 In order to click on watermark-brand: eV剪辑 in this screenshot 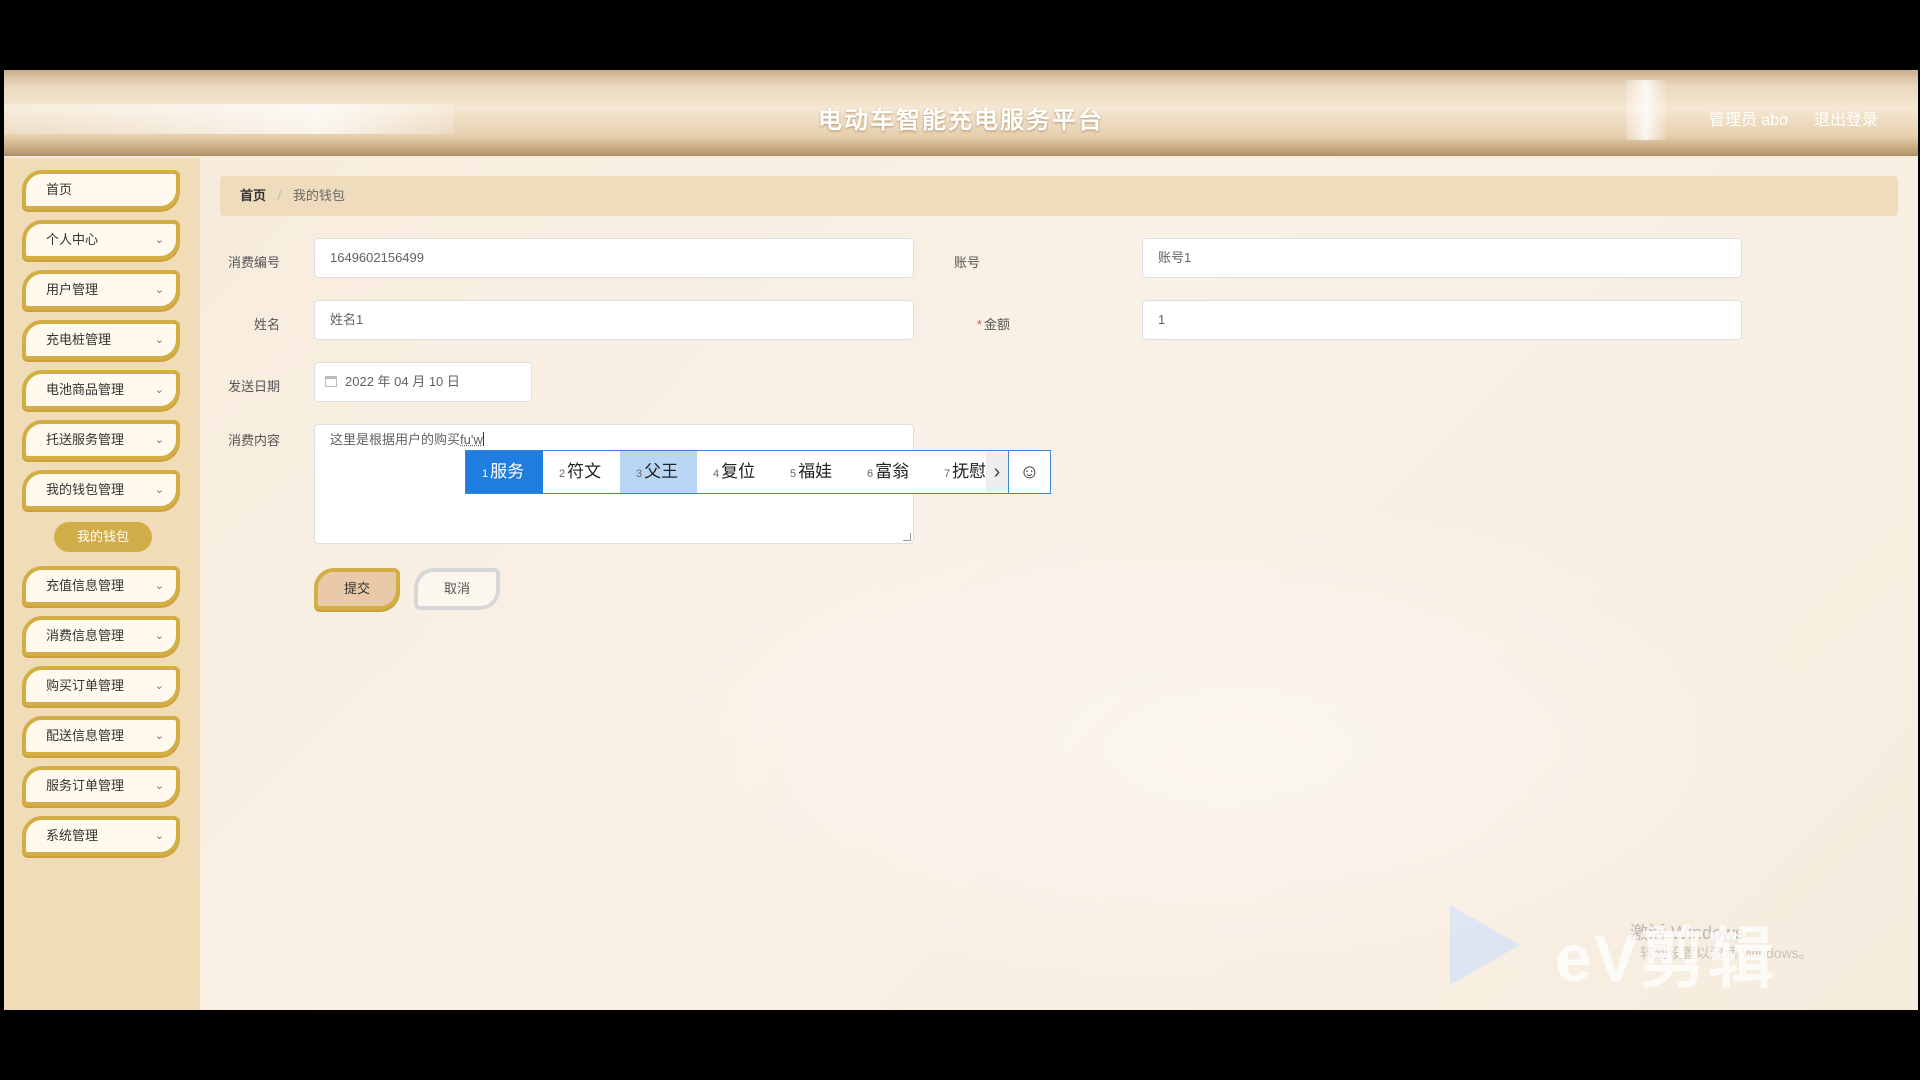, I will do `click(1665, 958)`.